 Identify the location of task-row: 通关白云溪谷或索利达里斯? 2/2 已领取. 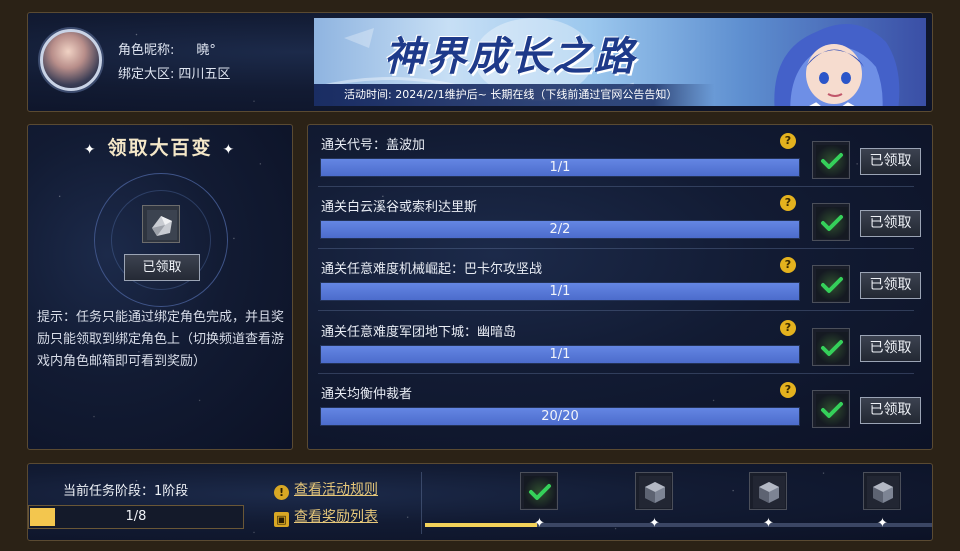
(620, 218).